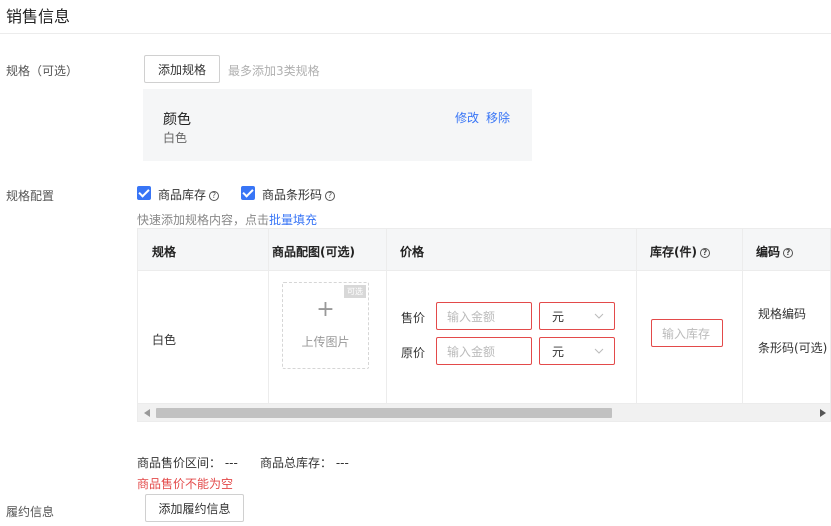  What do you see at coordinates (189, 194) in the screenshot?
I see `inventory-check-label: 商品库存?` at bounding box center [189, 194].